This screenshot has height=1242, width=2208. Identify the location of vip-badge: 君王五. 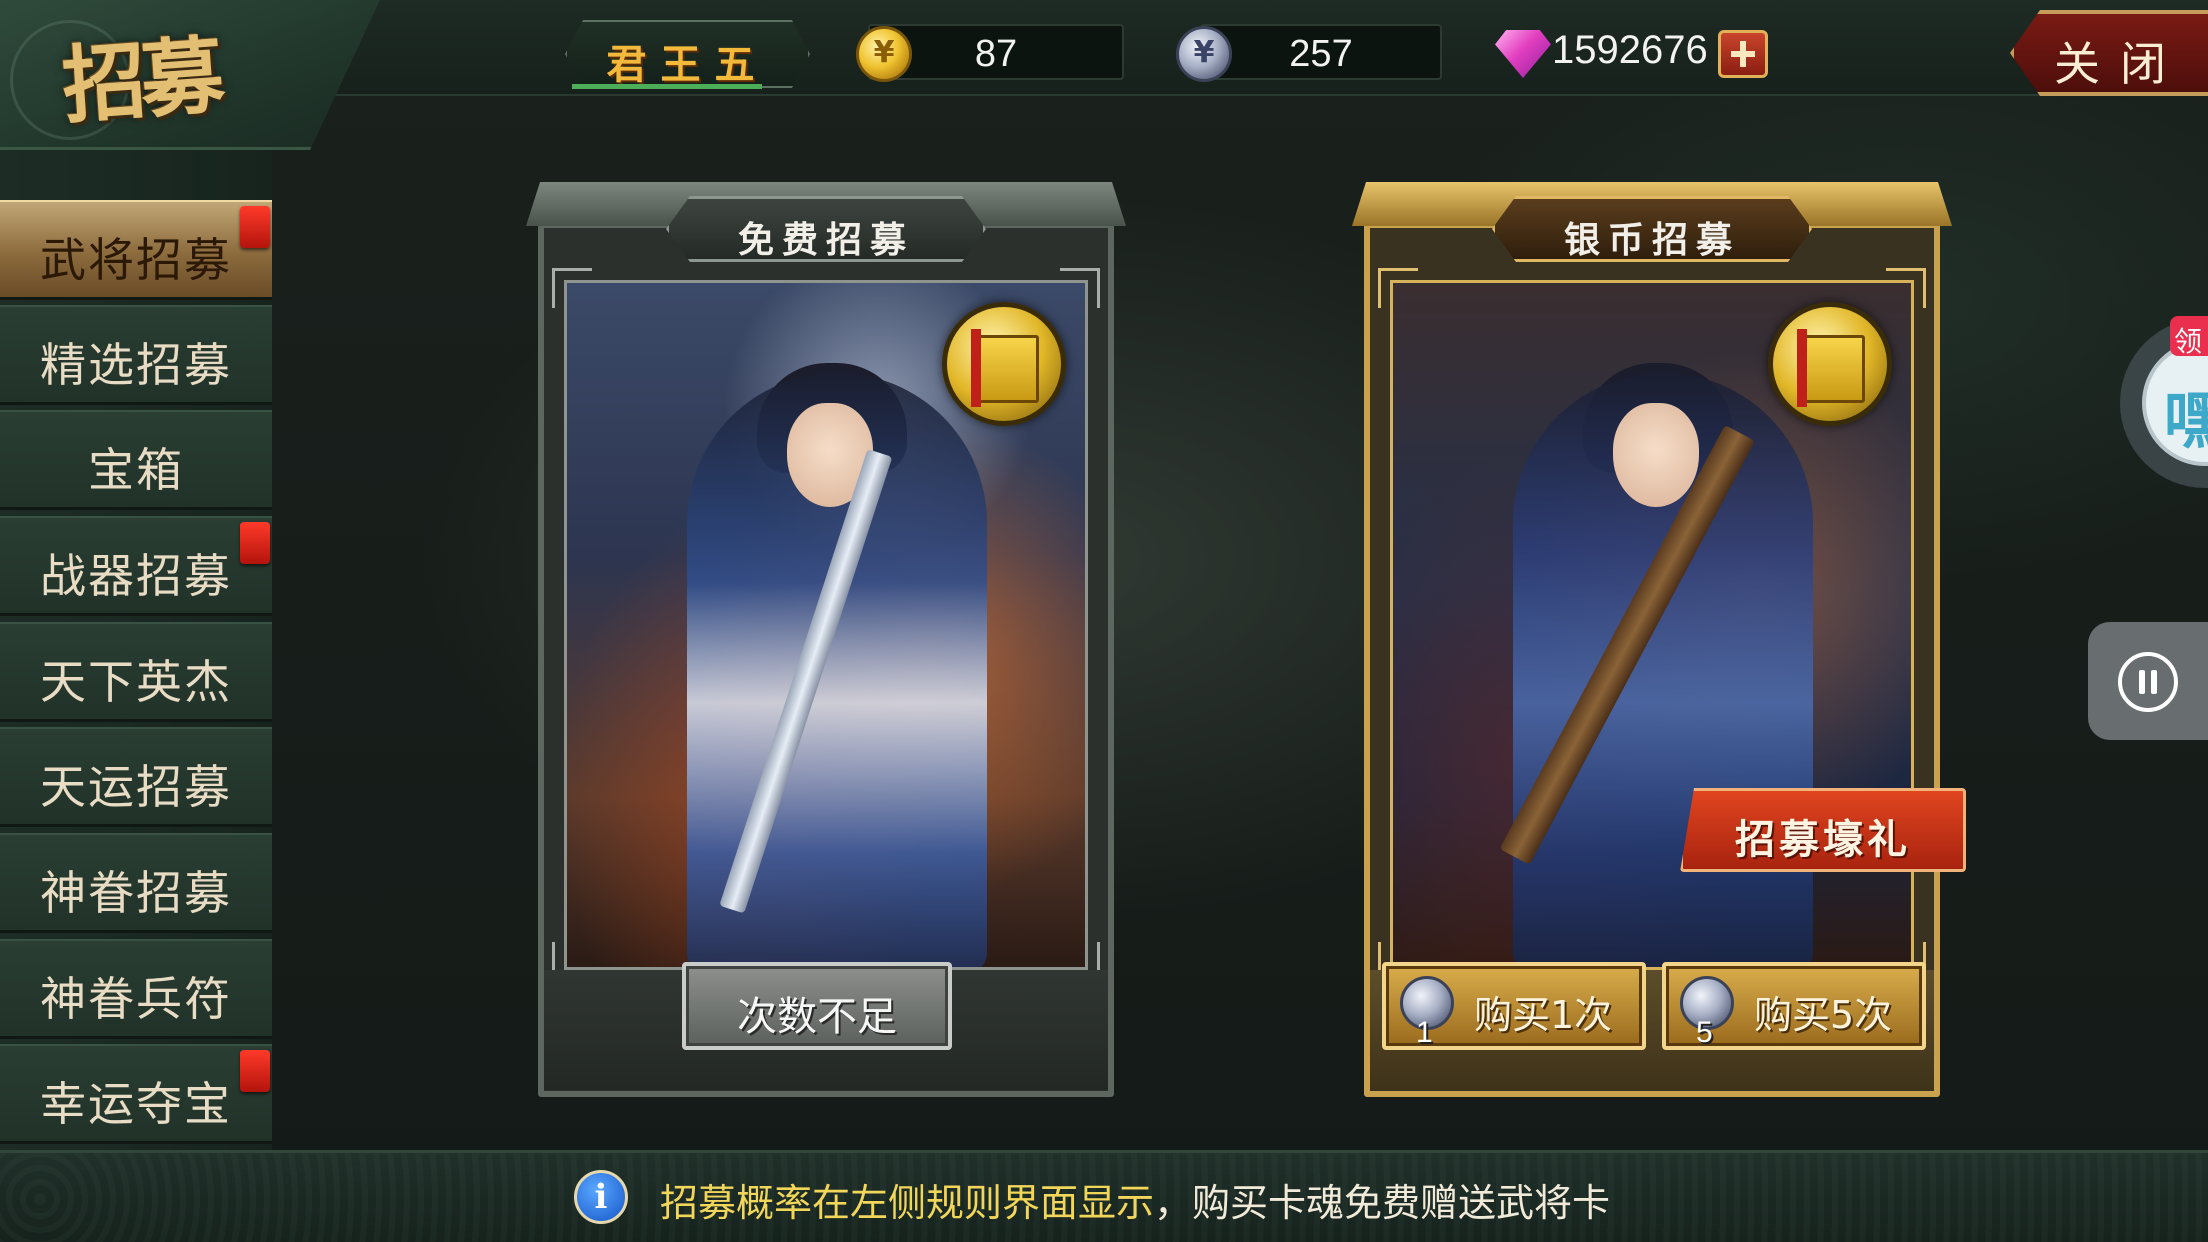
(687, 54).